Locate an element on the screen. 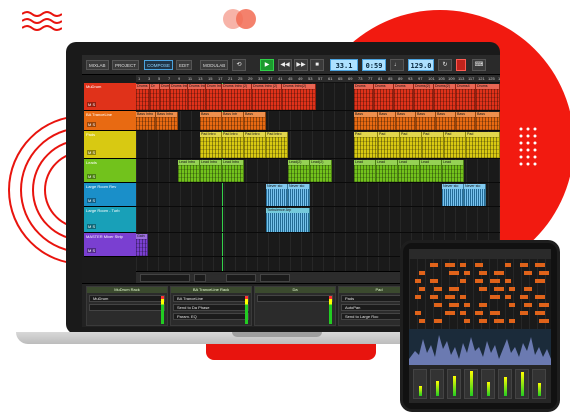 Image resolution: width=570 pixels, height=415 pixels. mode-compose-tab: COMPOSE is located at coordinates (159, 65).